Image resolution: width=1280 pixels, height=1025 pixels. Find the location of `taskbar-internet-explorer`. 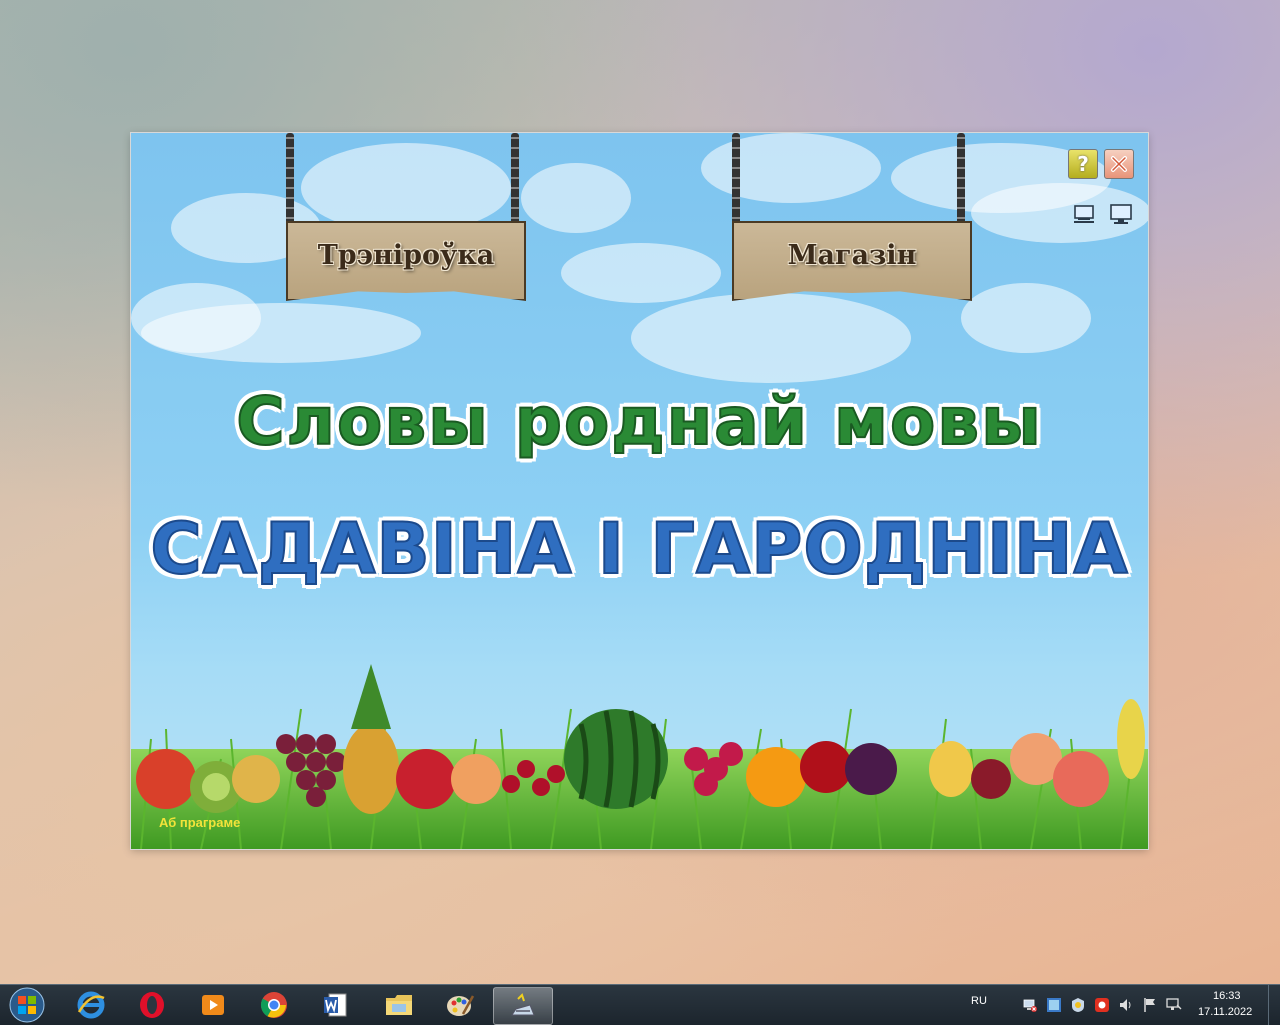

taskbar-internet-explorer is located at coordinates (91, 1005).